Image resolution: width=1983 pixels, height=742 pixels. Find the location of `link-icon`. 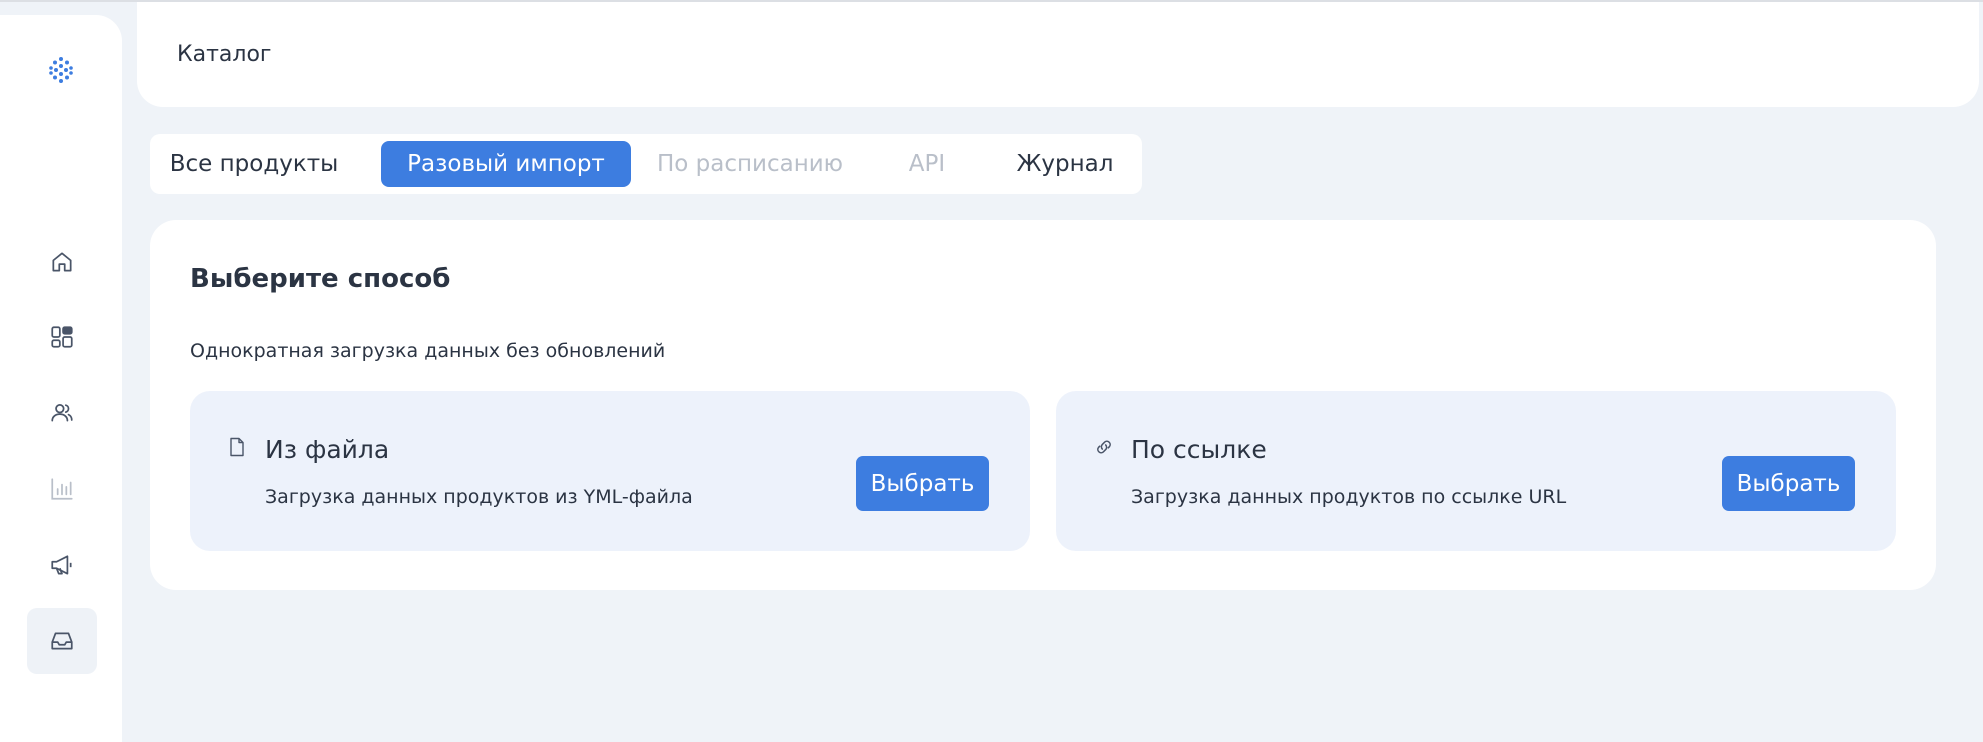

link-icon is located at coordinates (1104, 447).